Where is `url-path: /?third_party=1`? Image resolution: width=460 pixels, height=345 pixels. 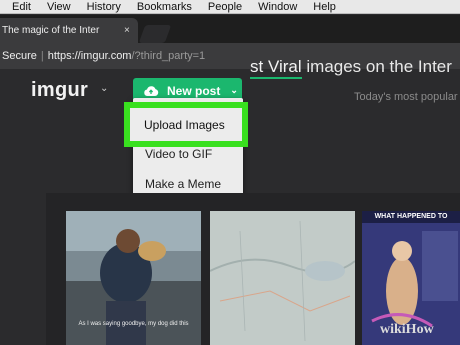
url-path: /?third_party=1 is located at coordinates (168, 56).